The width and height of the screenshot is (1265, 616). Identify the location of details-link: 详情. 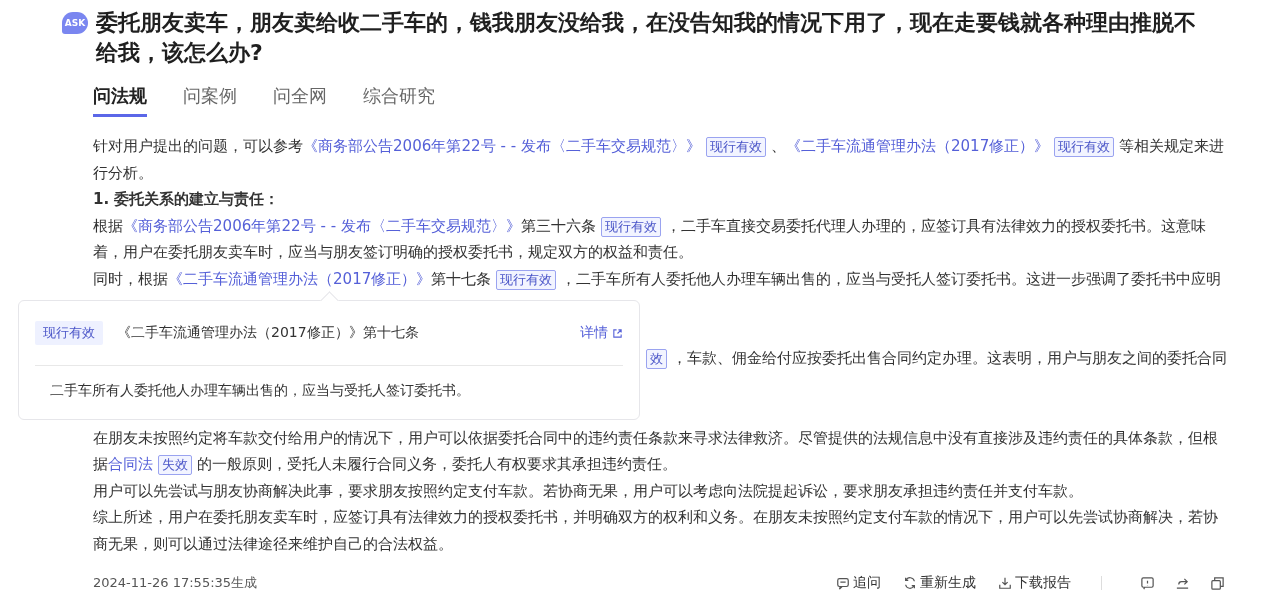
(601, 333).